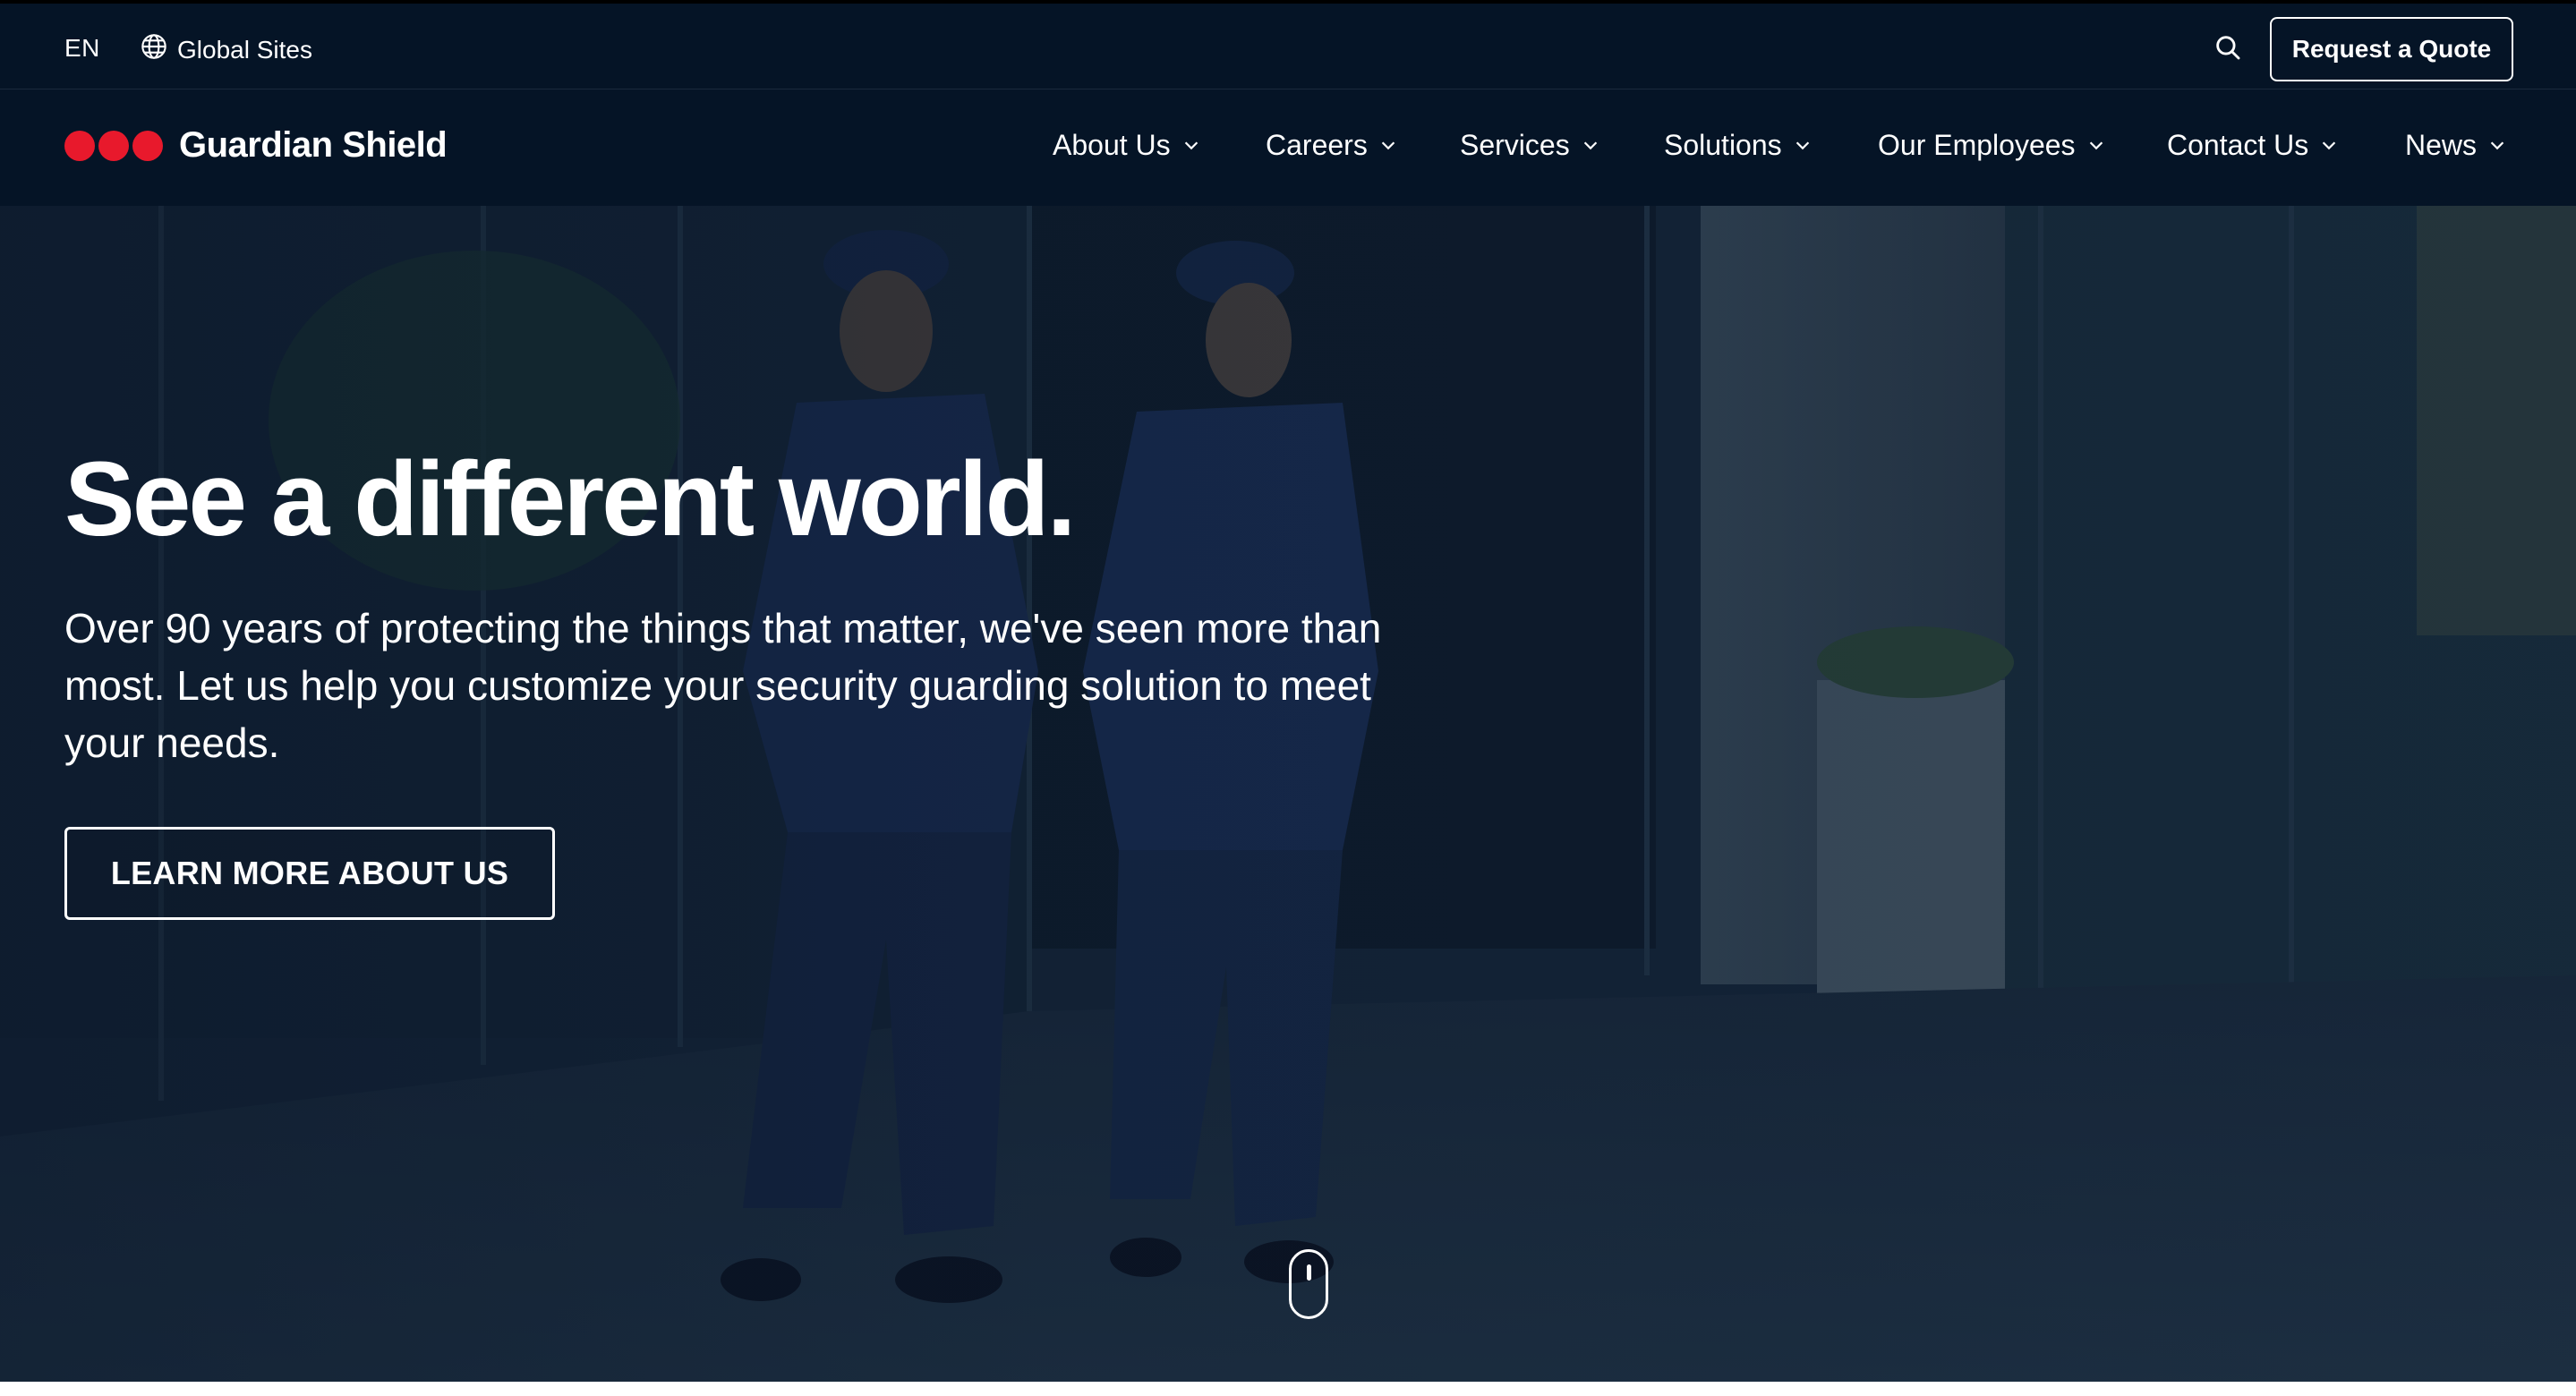 Image resolution: width=2576 pixels, height=1396 pixels. What do you see at coordinates (2391, 49) in the screenshot?
I see `request-quote-button: Request a Quote` at bounding box center [2391, 49].